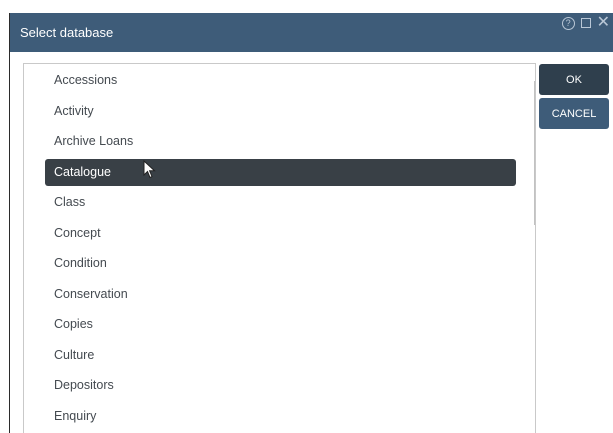 This screenshot has width=613, height=433. I want to click on cancel-button: CANCEL, so click(574, 113).